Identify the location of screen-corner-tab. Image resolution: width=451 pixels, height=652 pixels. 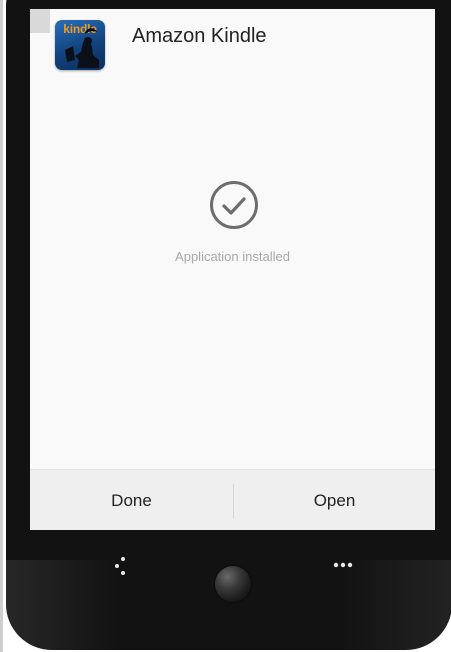
(40, 21).